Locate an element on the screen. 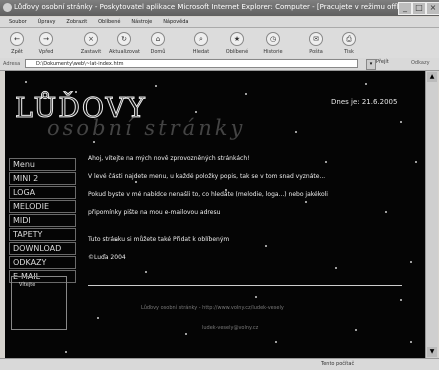  welcome-box: Vítejte is located at coordinates (39, 303).